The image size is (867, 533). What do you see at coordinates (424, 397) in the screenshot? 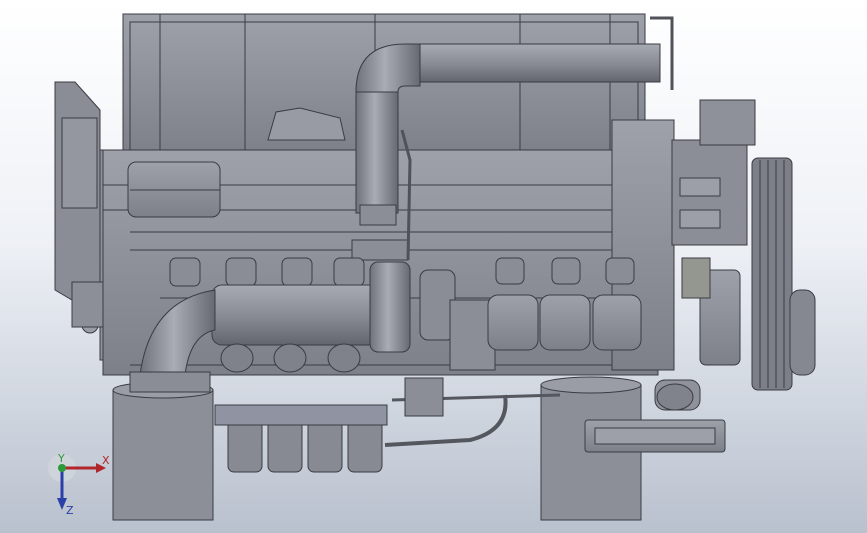
I see `sump-block` at bounding box center [424, 397].